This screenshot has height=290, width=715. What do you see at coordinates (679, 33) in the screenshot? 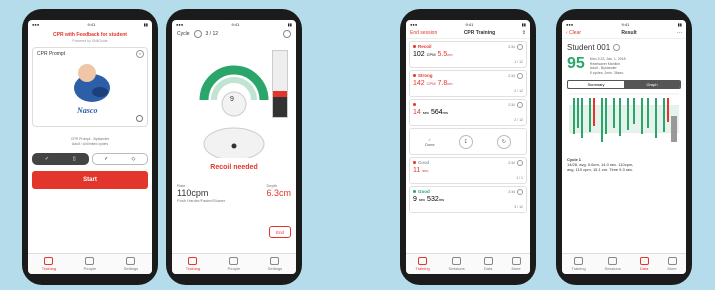
I see `more-icon: ···` at bounding box center [679, 33].